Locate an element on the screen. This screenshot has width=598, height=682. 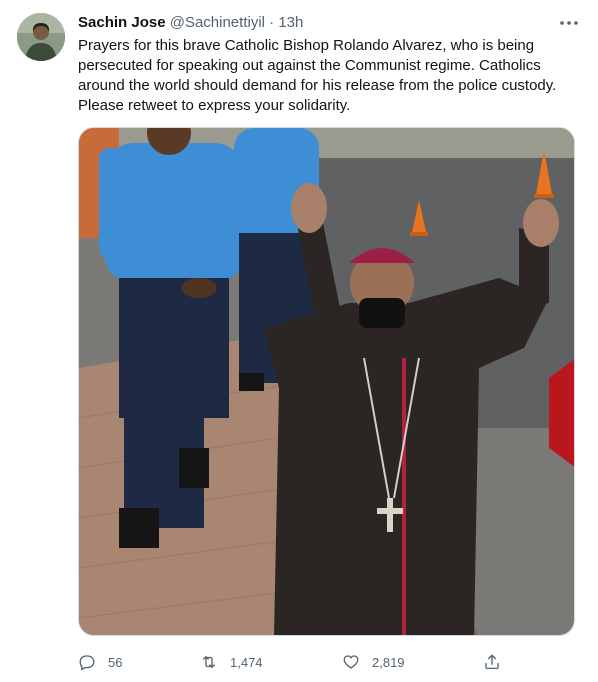
like-button: 2,819 is located at coordinates (373, 662).